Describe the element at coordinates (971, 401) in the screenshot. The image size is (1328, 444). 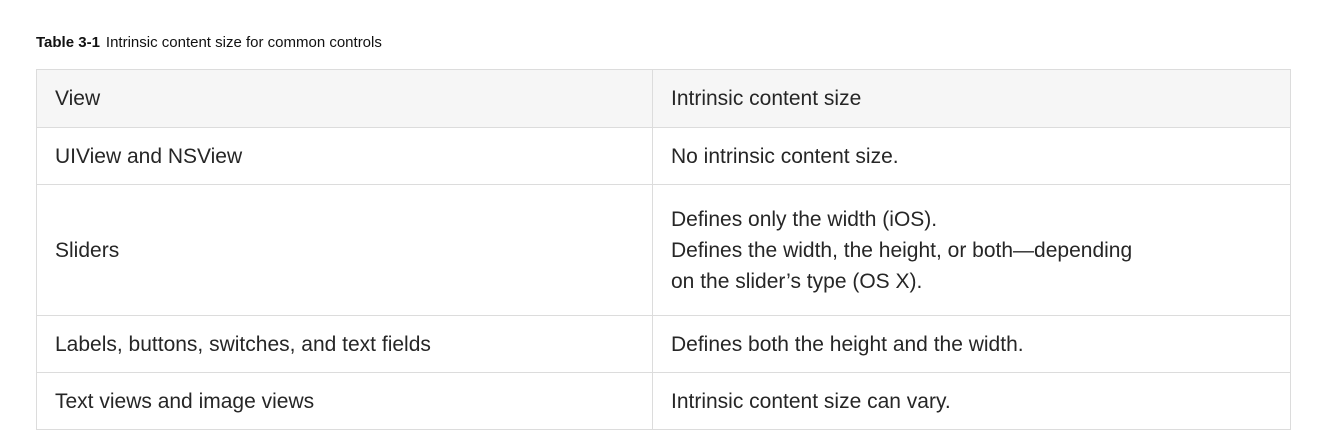
I see `cell-intrinsic-size: Intrinsic content size can vary.` at that location.